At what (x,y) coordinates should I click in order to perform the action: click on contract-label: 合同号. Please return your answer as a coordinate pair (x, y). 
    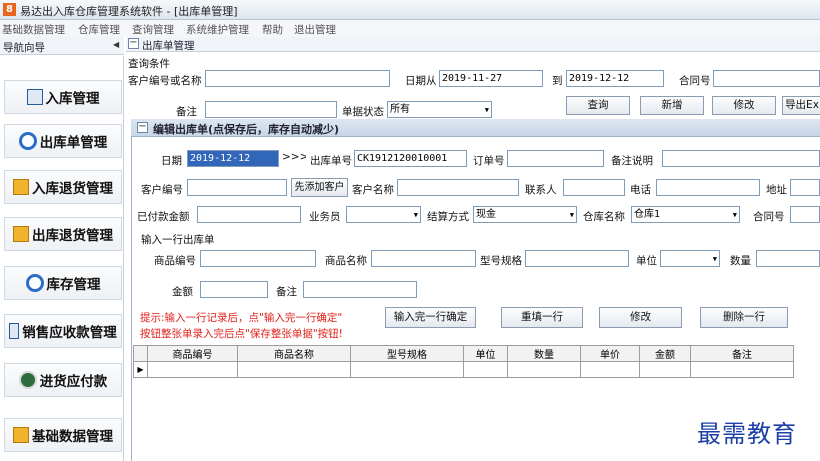
    Looking at the image, I should click on (769, 217).